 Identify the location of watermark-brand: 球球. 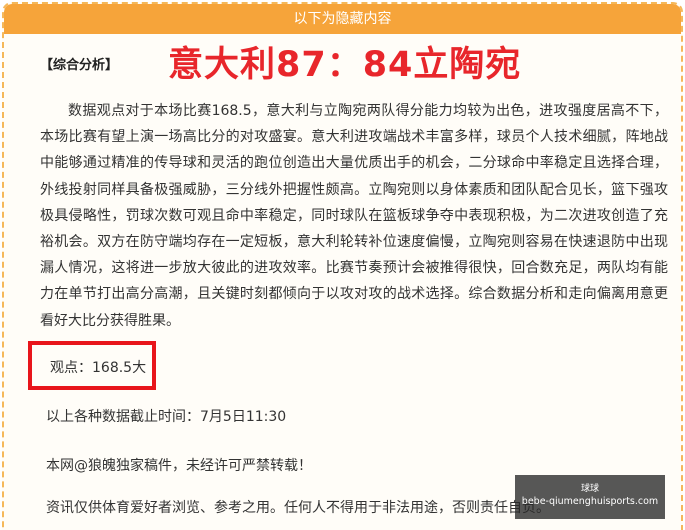
(589, 489).